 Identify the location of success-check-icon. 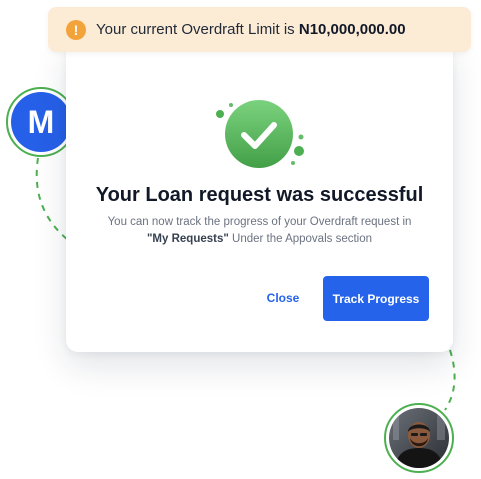
(260, 134).